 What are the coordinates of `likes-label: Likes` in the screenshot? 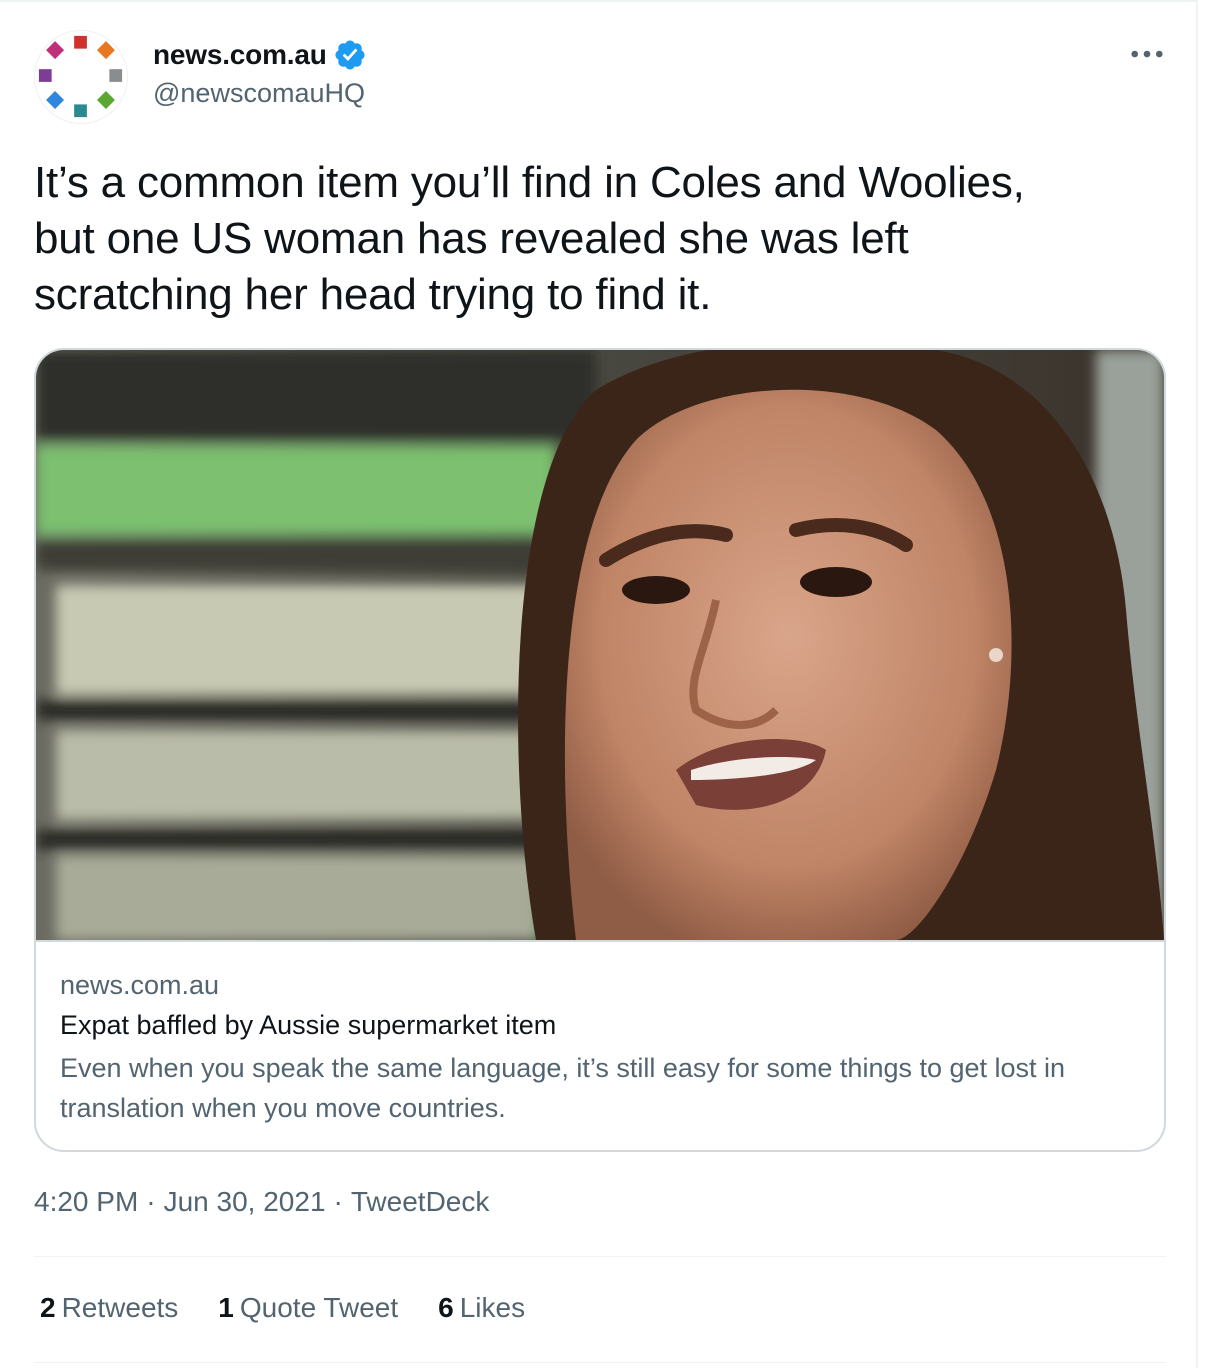 It's located at (492, 1307).